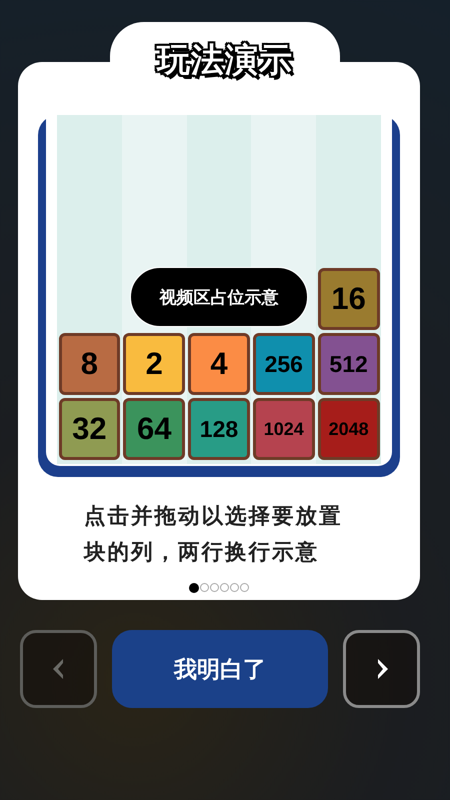  What do you see at coordinates (283, 429) in the screenshot?
I see `number-tile: 1024` at bounding box center [283, 429].